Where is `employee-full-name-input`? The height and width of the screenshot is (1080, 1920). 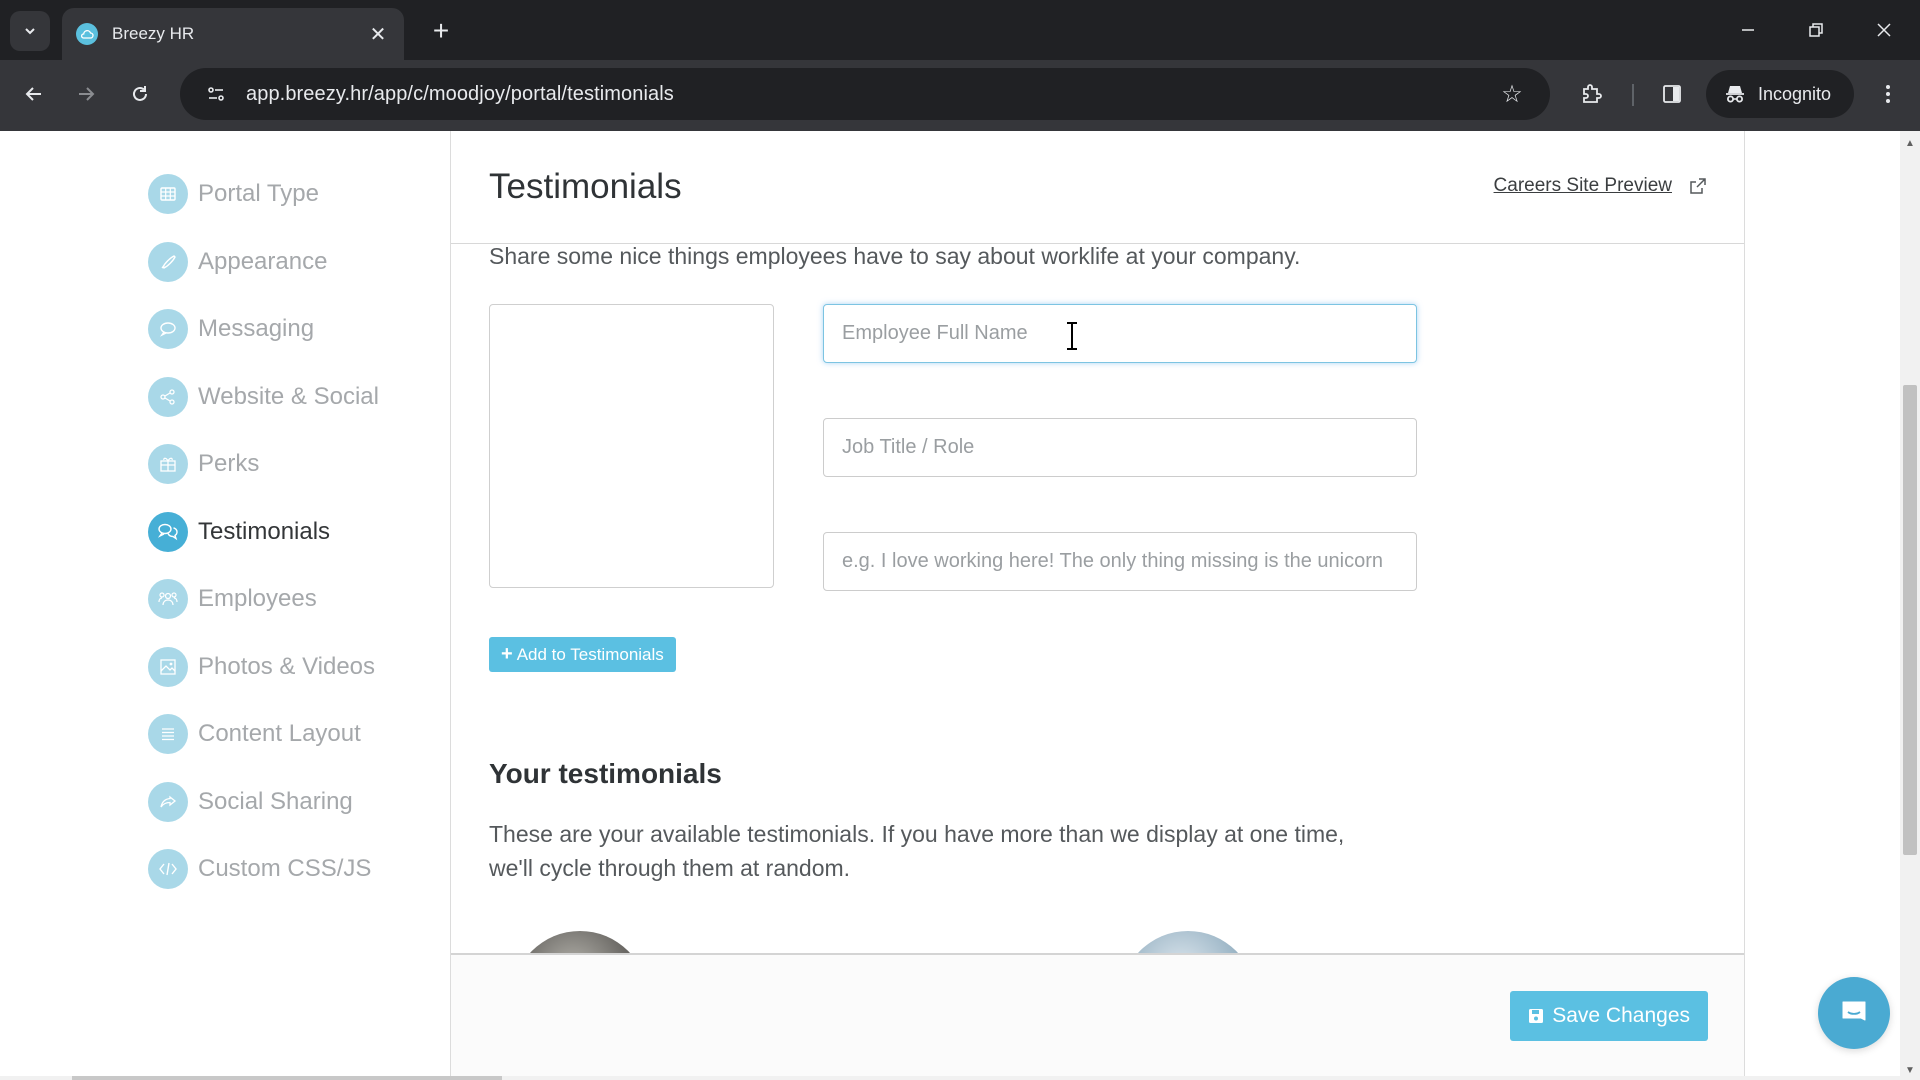 employee-full-name-input is located at coordinates (1120, 333).